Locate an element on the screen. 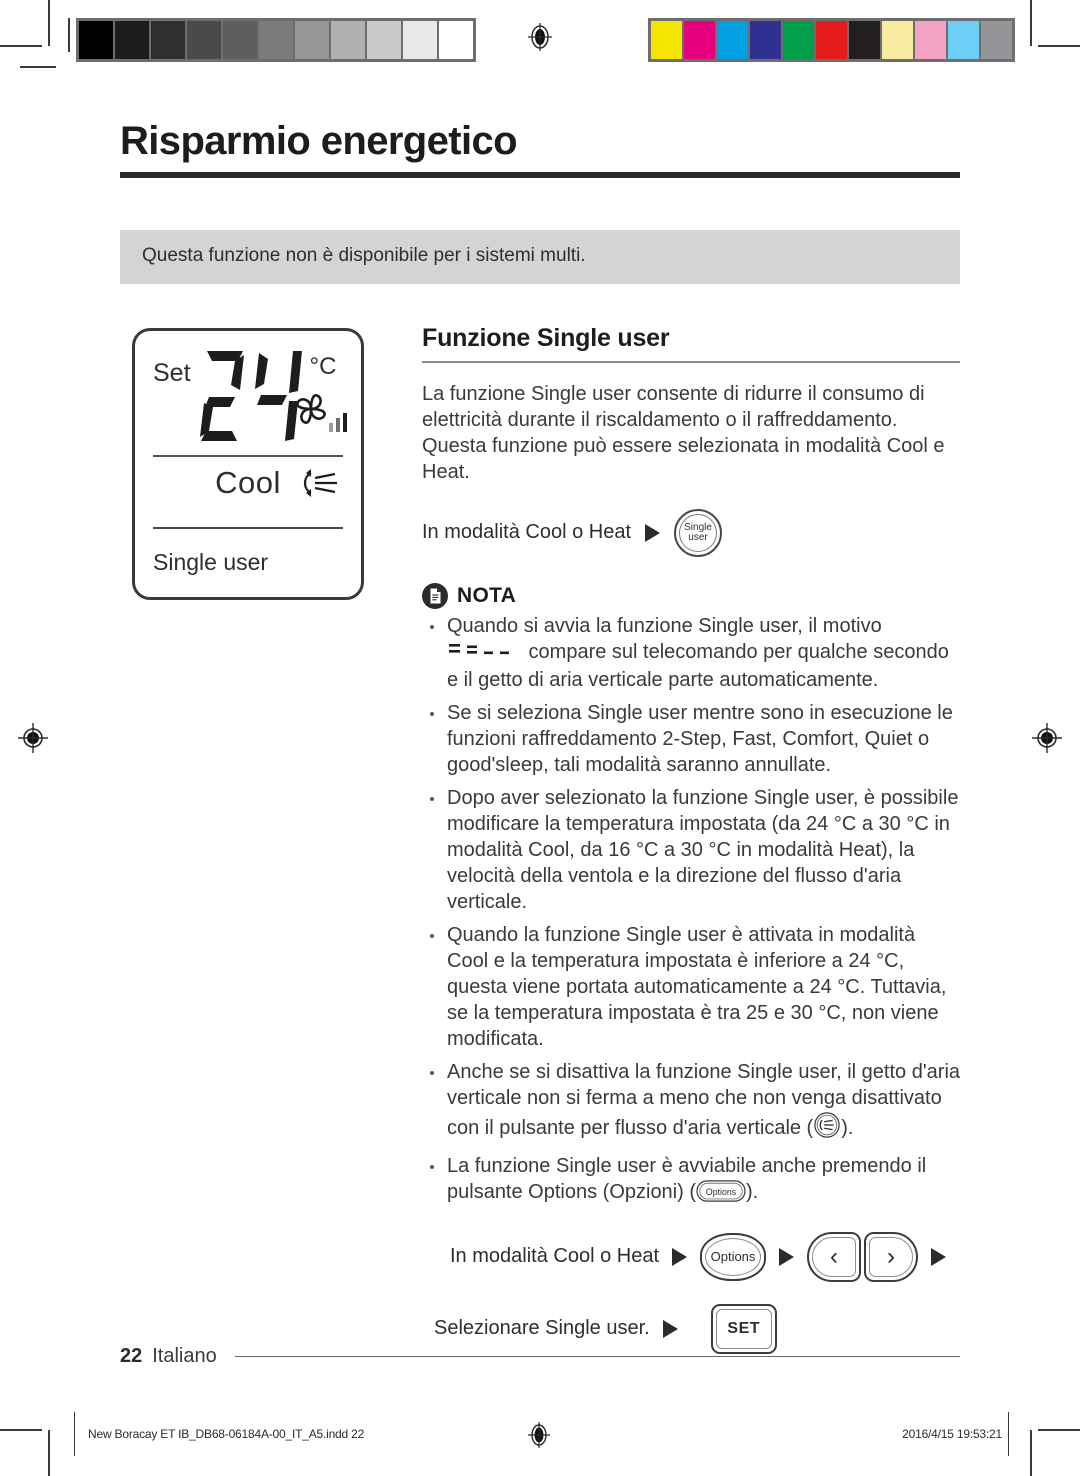 Image resolution: width=1080 pixels, height=1476 pixels. remote-lcd-display: Set °C Cool Single user is located at coordinates (248, 463).